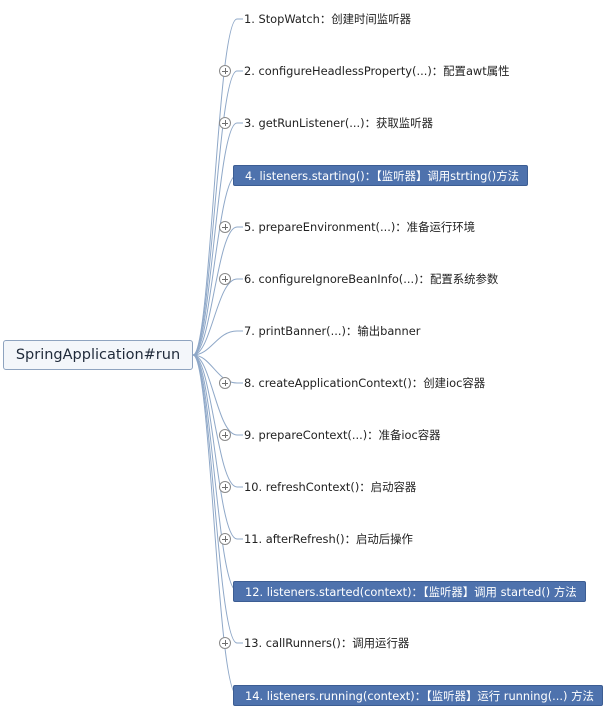 This screenshot has width=611, height=710. What do you see at coordinates (328, 539) in the screenshot?
I see `step-node-11: 11. afterRefresh()：启动后操作` at bounding box center [328, 539].